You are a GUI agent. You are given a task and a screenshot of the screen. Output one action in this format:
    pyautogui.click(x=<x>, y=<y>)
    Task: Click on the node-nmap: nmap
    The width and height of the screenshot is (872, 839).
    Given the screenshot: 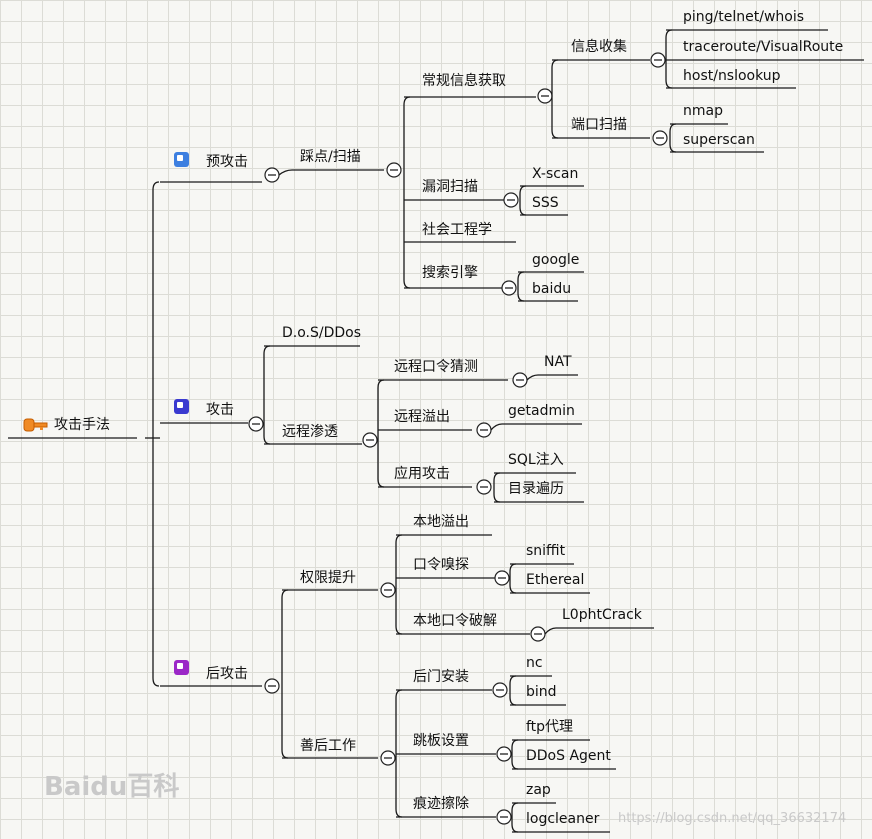 What is the action you would take?
    pyautogui.click(x=703, y=111)
    